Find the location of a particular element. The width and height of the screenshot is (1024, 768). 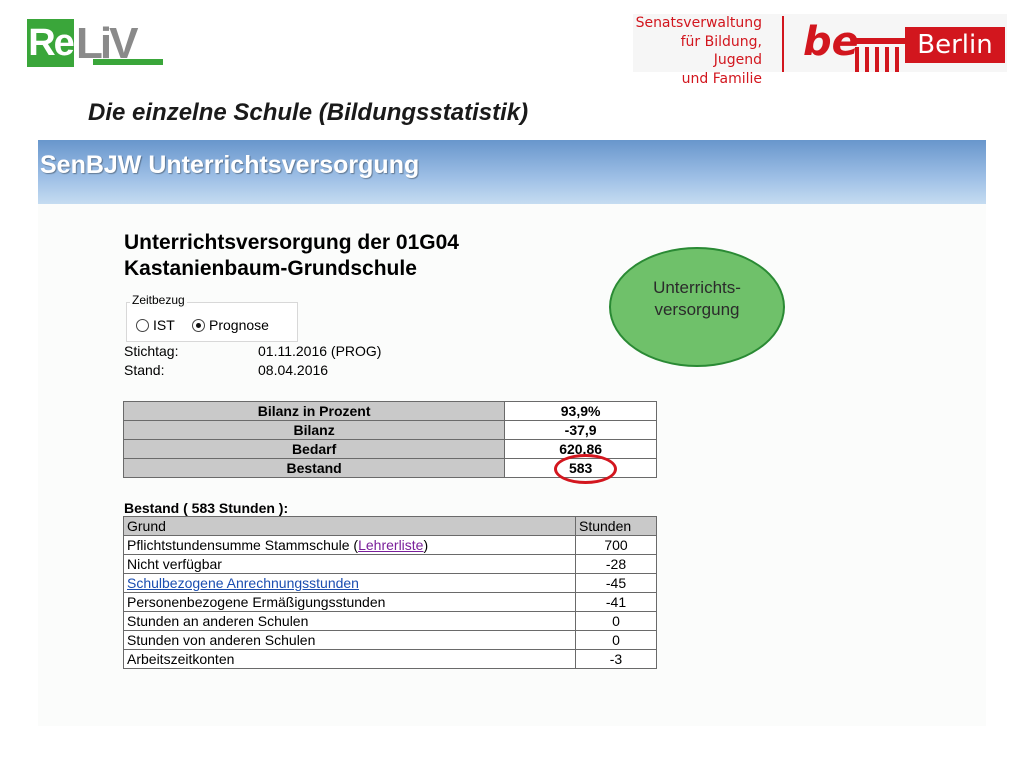

table-row: Stunden von anderen Schulen 0 is located at coordinates (390, 640).